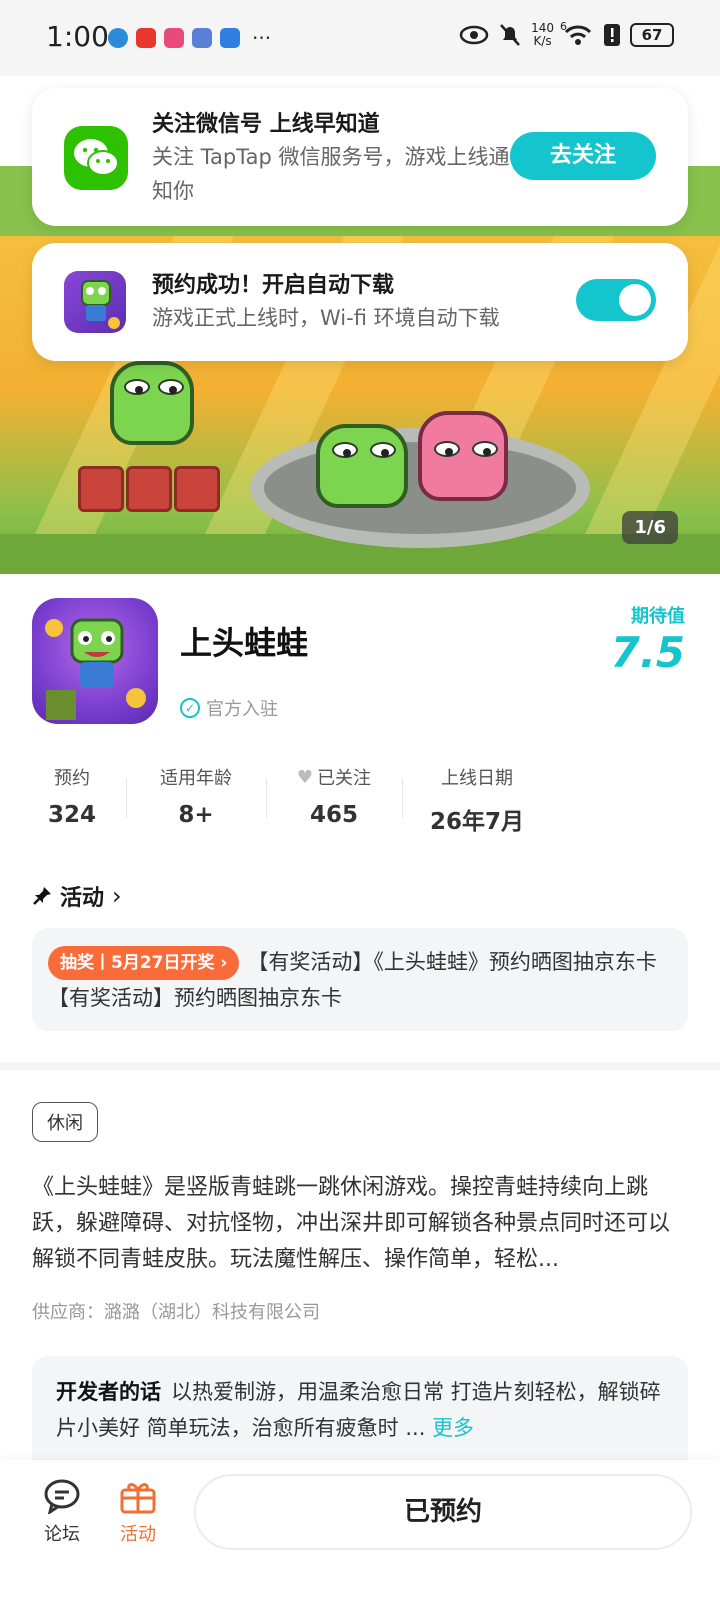 The image size is (720, 1602). What do you see at coordinates (474, 35) in the screenshot?
I see `eye-icon` at bounding box center [474, 35].